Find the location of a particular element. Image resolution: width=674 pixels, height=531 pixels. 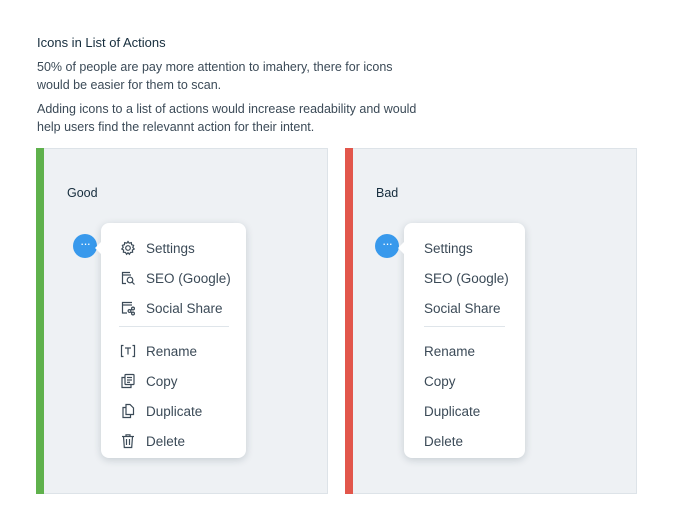

duplicate-icon is located at coordinates (128, 411).